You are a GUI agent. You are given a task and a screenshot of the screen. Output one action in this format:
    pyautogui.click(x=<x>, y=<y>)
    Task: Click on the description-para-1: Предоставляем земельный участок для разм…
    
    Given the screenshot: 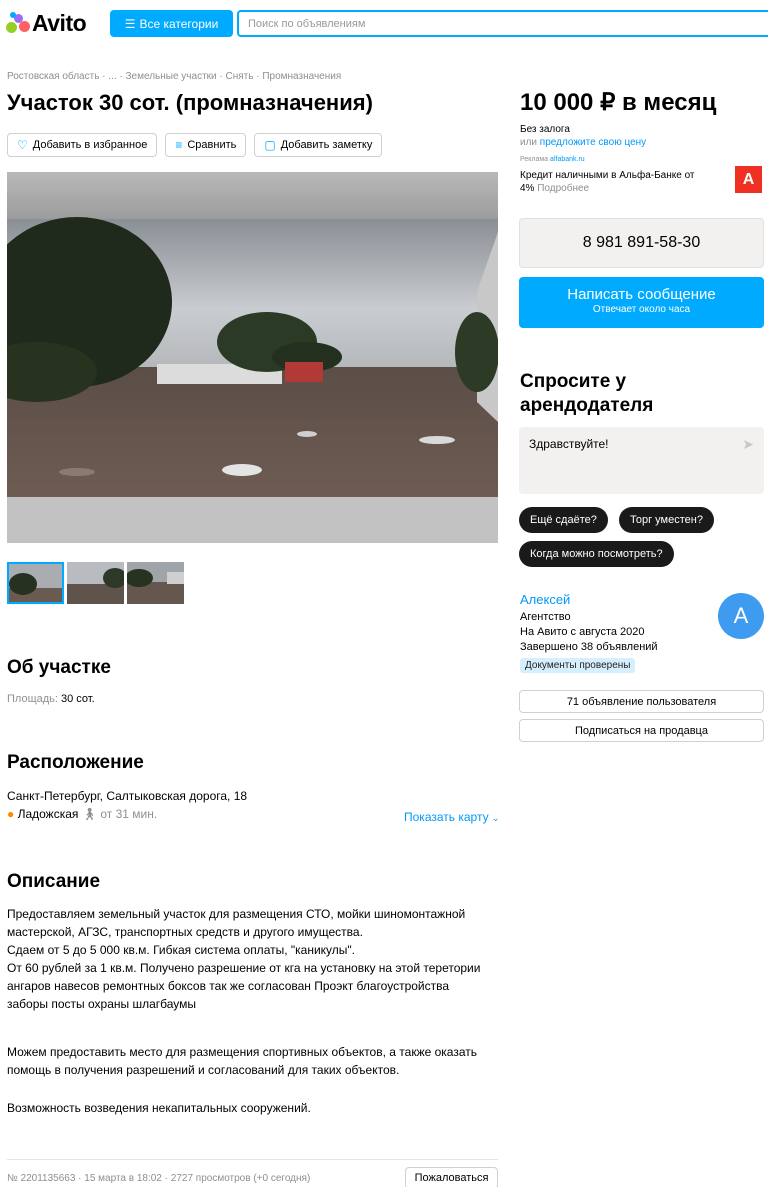 What is the action you would take?
    pyautogui.click(x=254, y=959)
    